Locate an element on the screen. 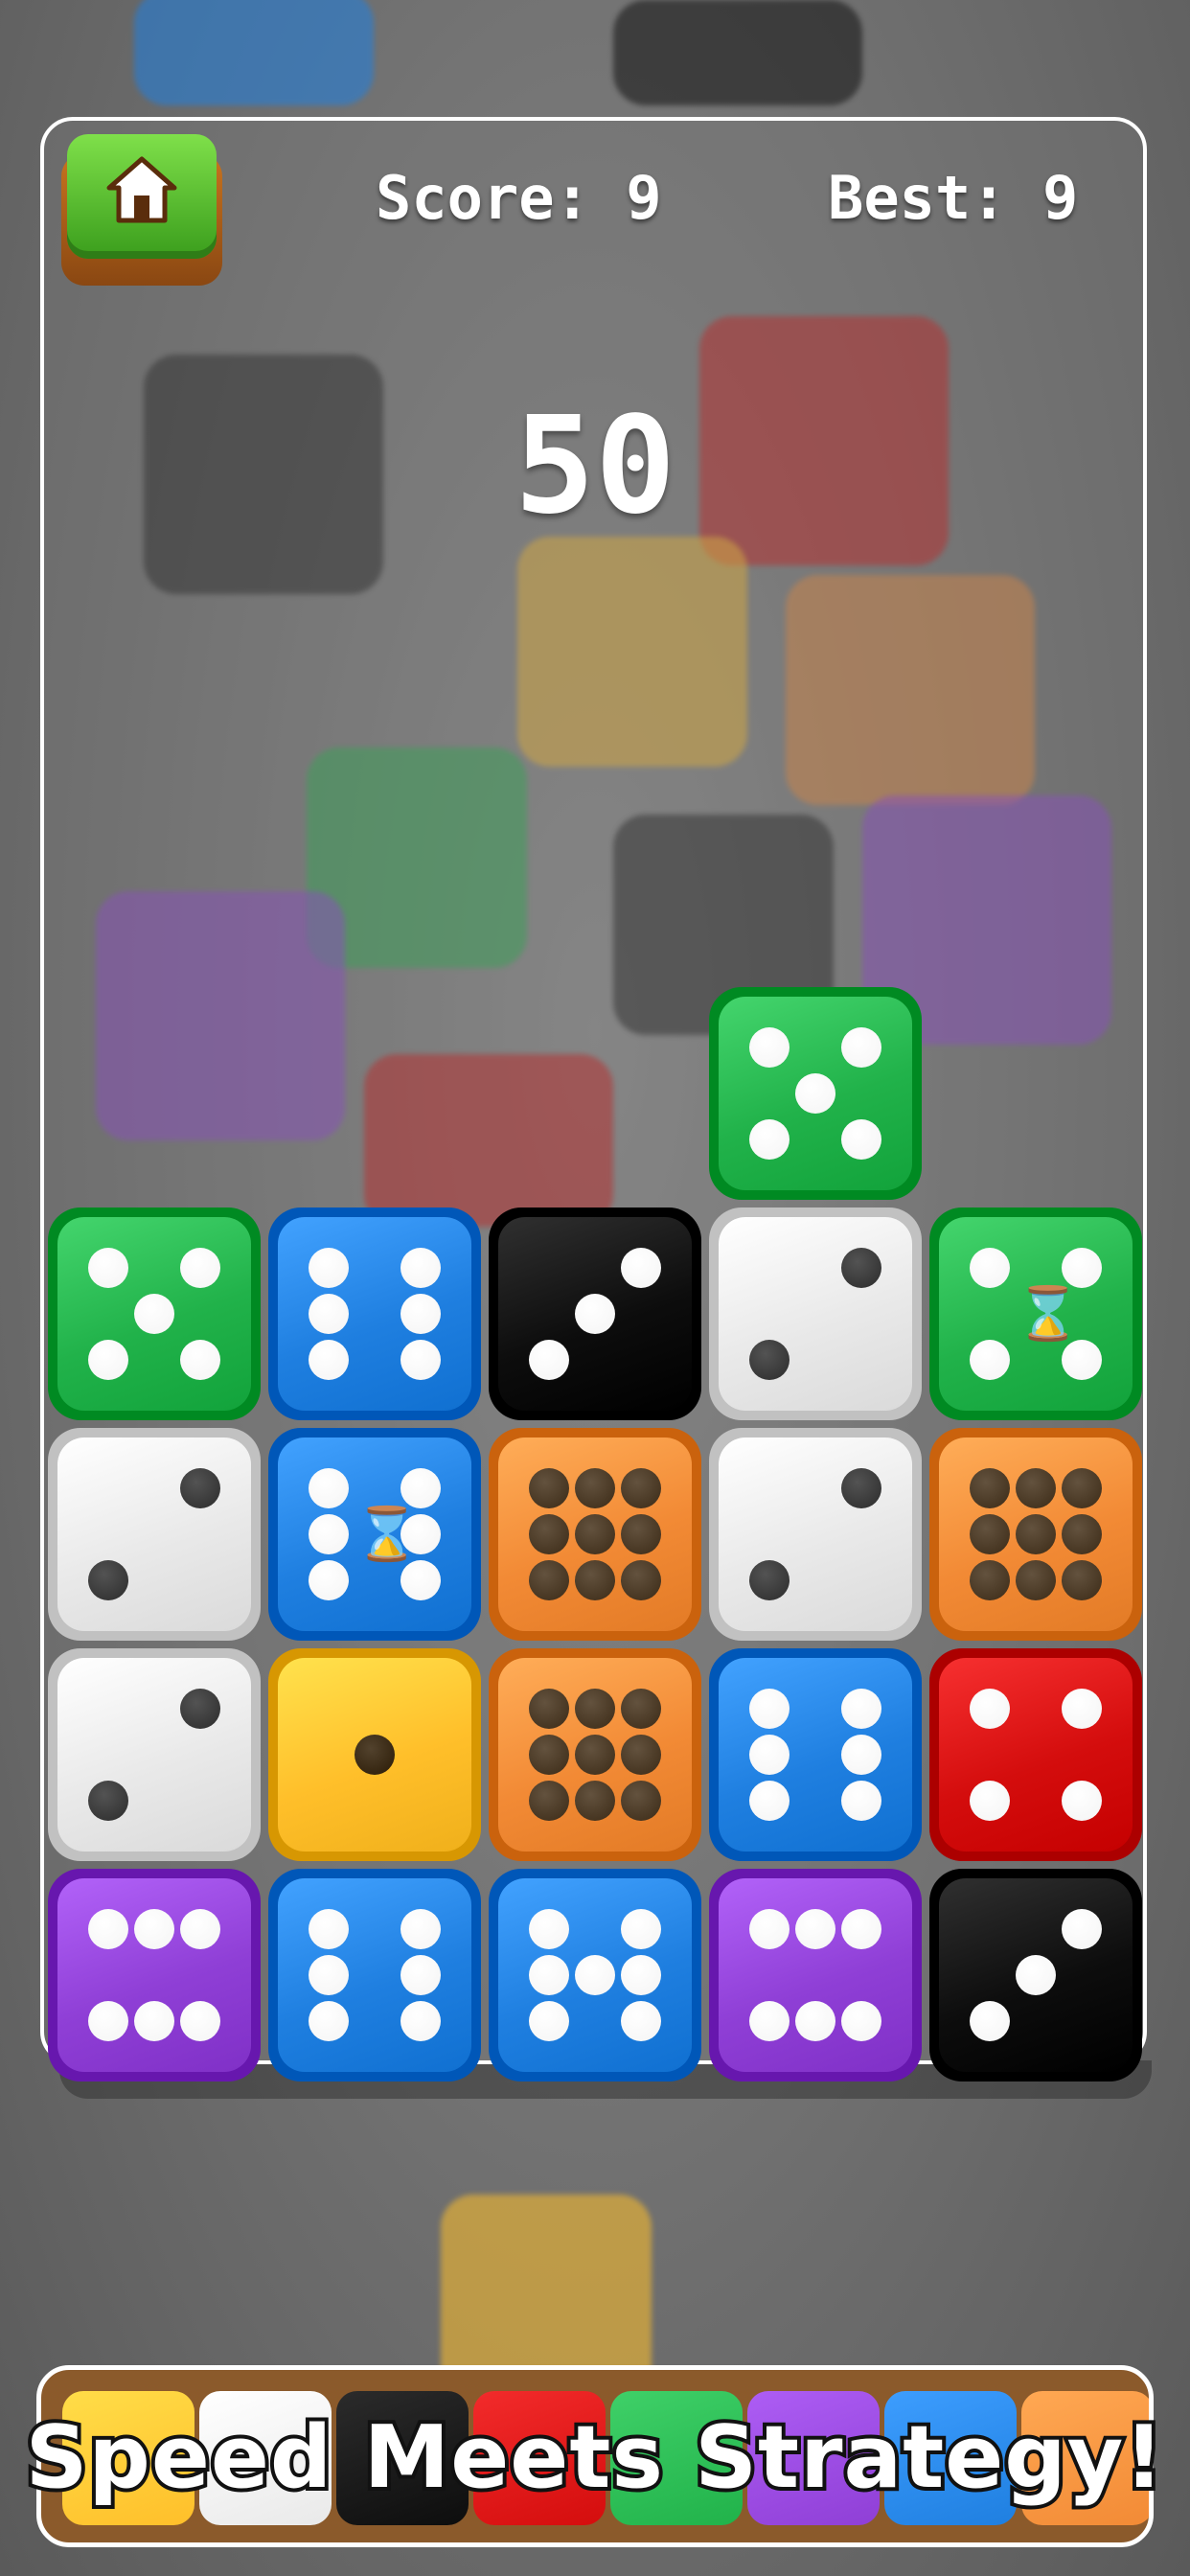  countdown-timer: 50 is located at coordinates (595, 466).